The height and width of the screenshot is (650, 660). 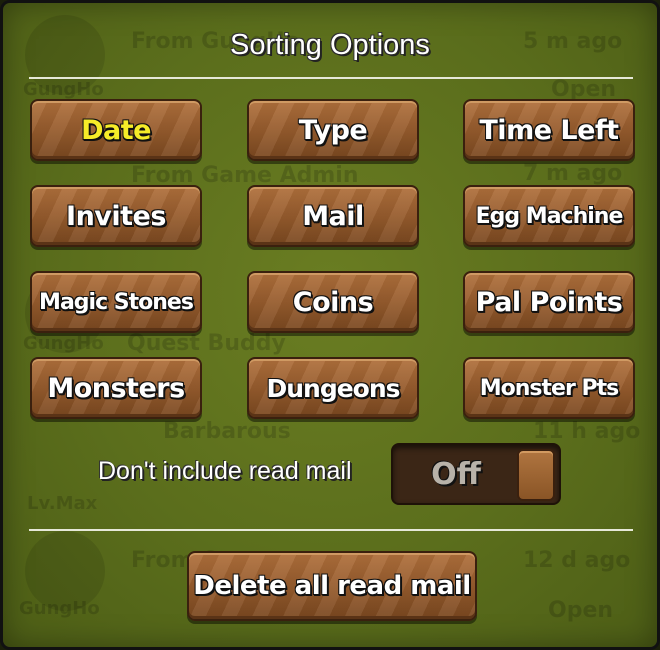 I want to click on toggle-state-text: Off, so click(x=456, y=474).